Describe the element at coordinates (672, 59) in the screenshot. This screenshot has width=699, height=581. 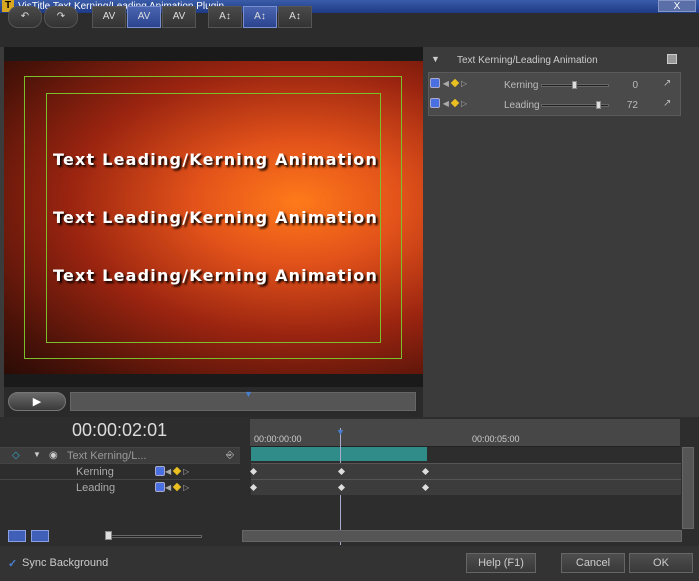
I see `panel-menu-icon` at that location.